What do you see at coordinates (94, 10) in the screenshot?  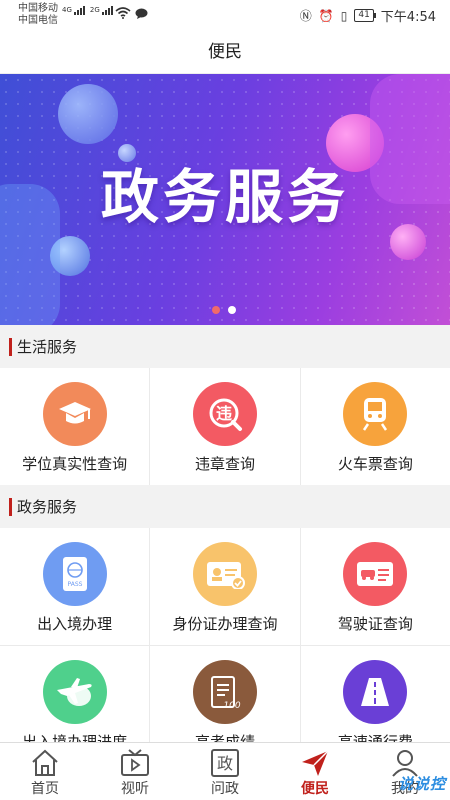 I see `network-type-2: 2G` at bounding box center [94, 10].